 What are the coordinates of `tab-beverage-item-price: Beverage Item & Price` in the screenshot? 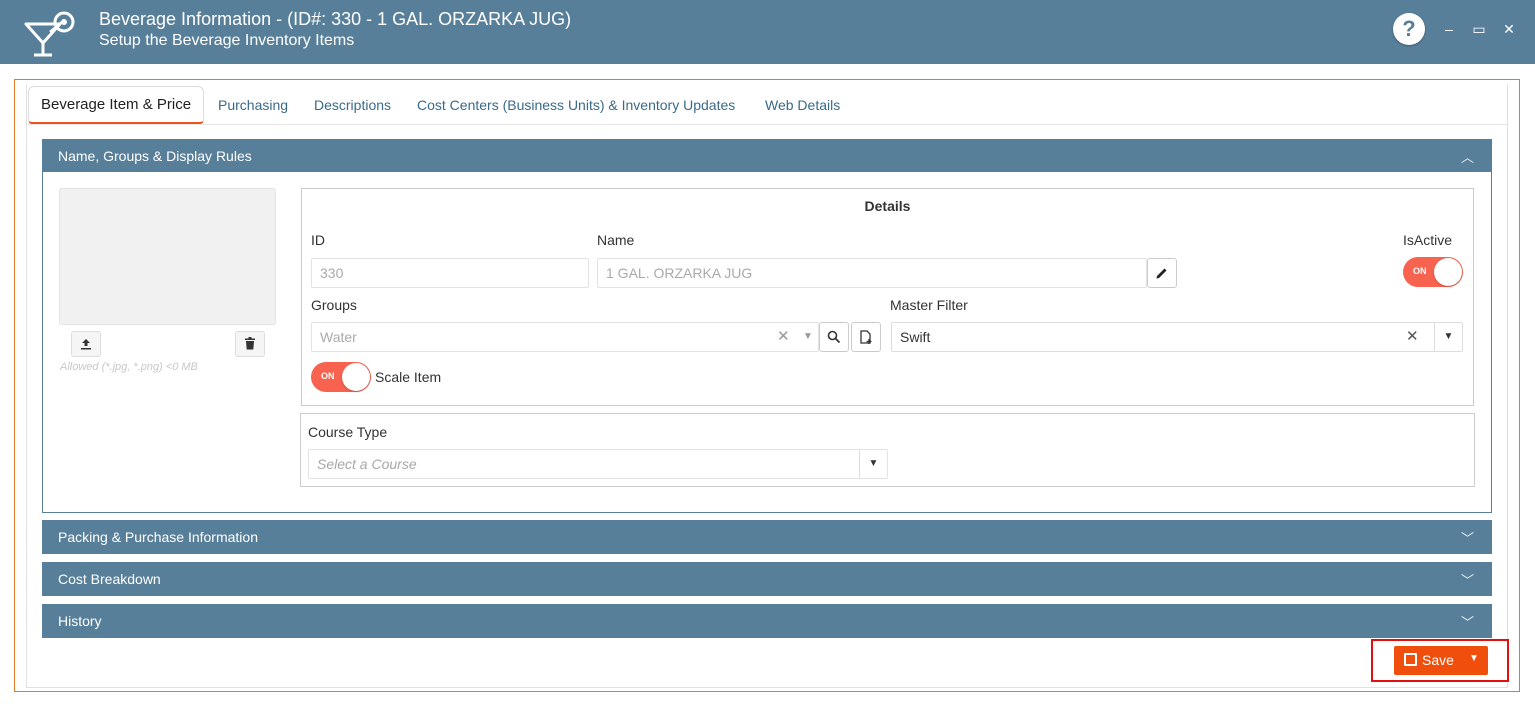 It's located at (116, 105).